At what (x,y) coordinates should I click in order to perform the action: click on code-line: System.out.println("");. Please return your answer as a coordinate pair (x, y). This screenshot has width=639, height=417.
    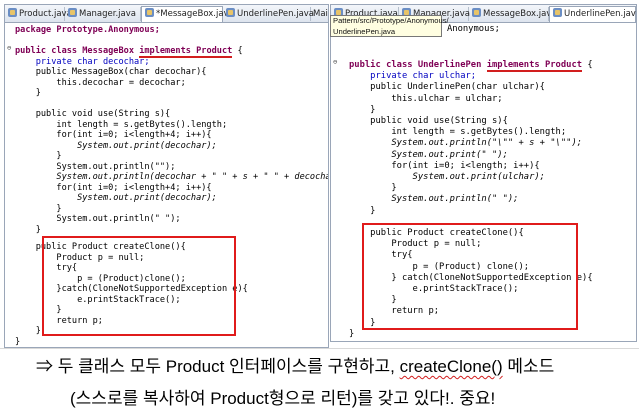
    Looking at the image, I should click on (95, 166).